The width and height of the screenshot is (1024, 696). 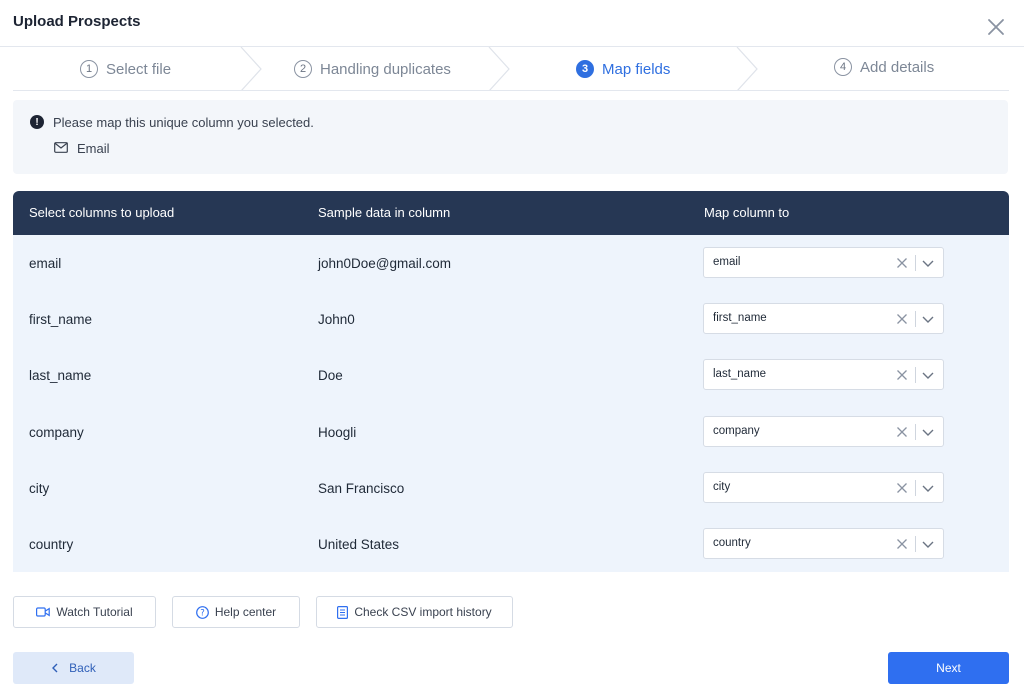 I want to click on back-button: Back, so click(x=73, y=668).